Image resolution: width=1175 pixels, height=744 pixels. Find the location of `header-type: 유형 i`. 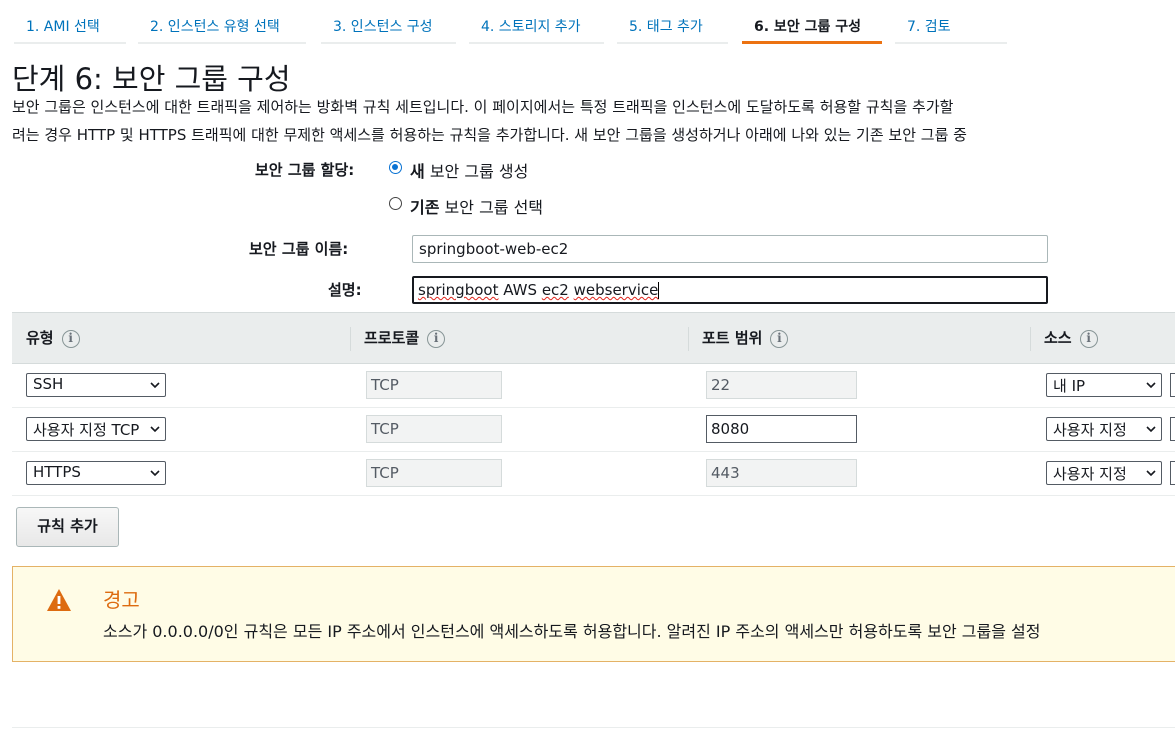

header-type: 유형 i is located at coordinates (53, 337).